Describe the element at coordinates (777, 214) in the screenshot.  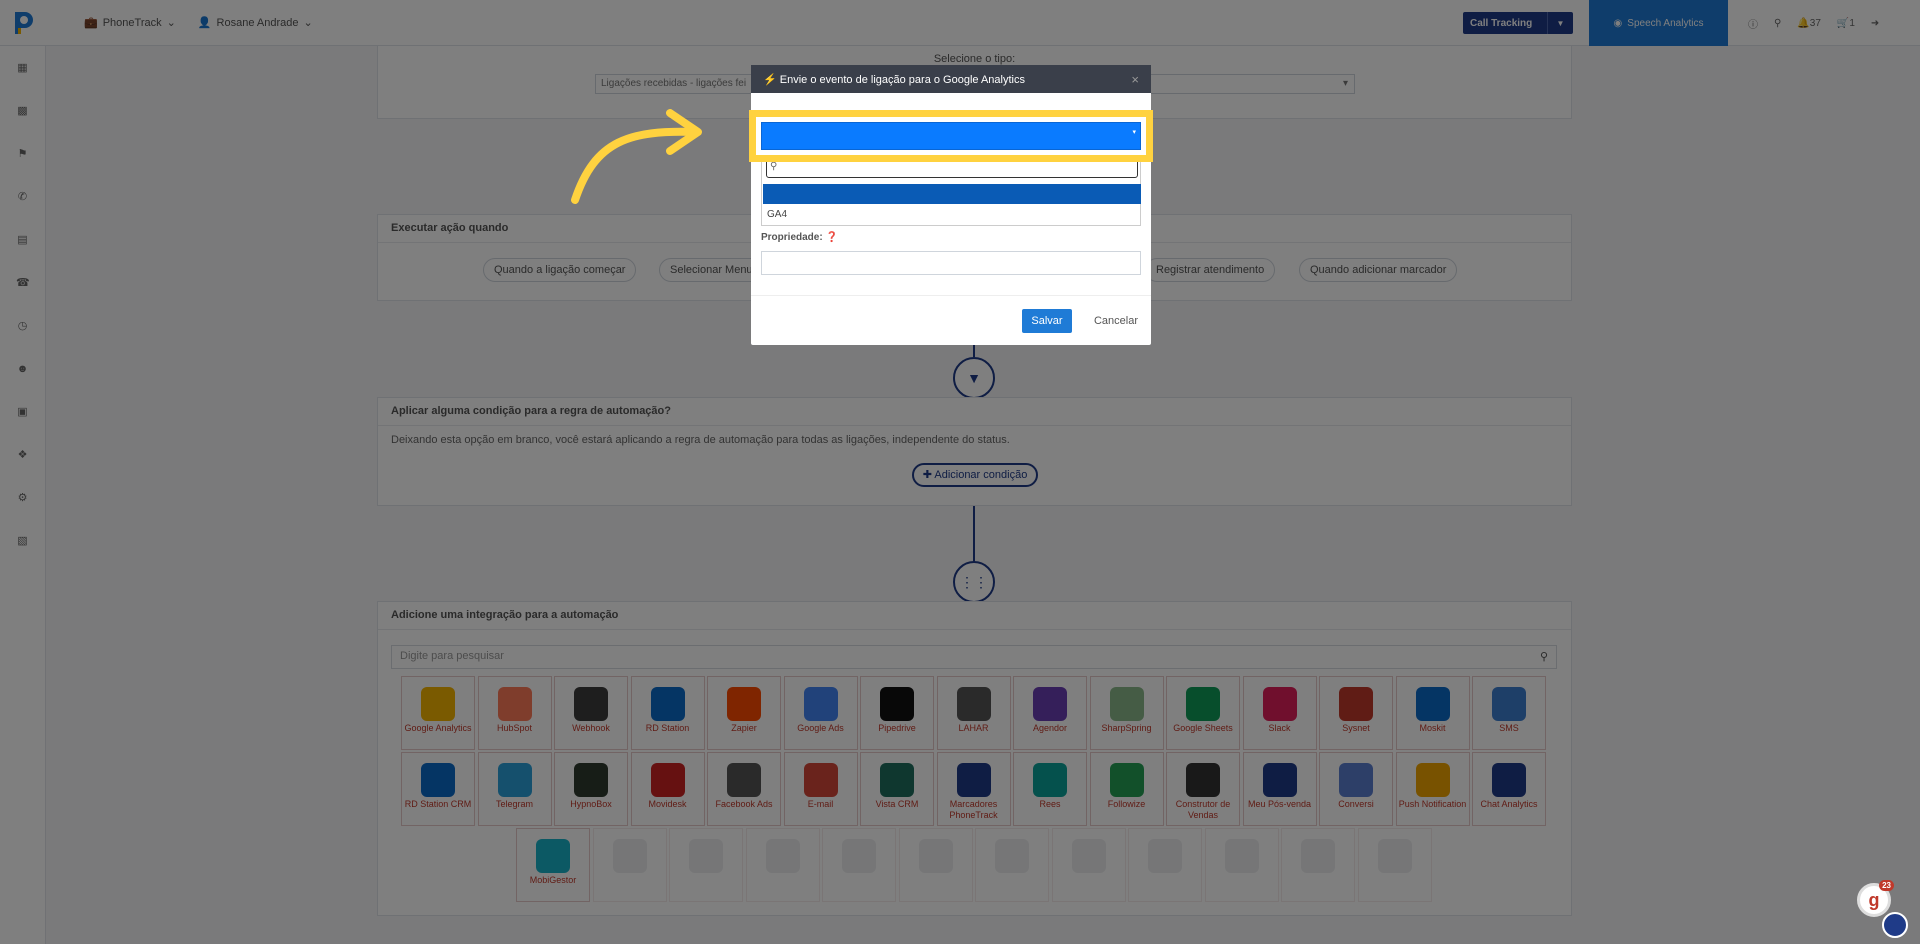
I see `dropdown-option-ga4: GA4` at that location.